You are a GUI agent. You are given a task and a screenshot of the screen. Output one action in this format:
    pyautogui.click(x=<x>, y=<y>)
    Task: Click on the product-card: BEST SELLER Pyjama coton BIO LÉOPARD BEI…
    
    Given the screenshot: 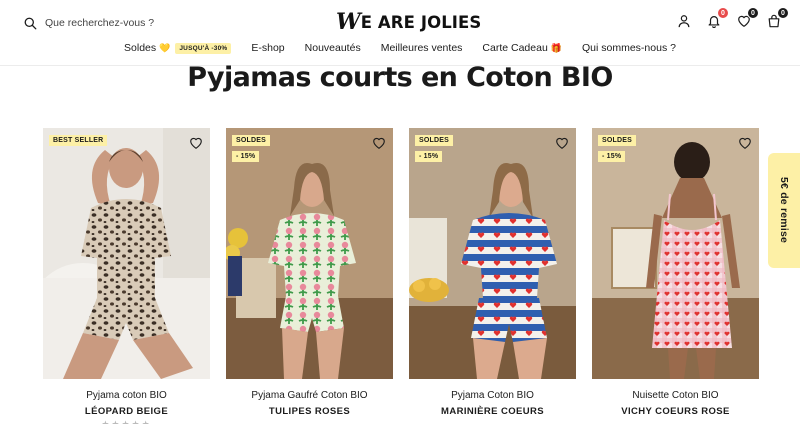 What is the action you would take?
    pyautogui.click(x=126, y=276)
    